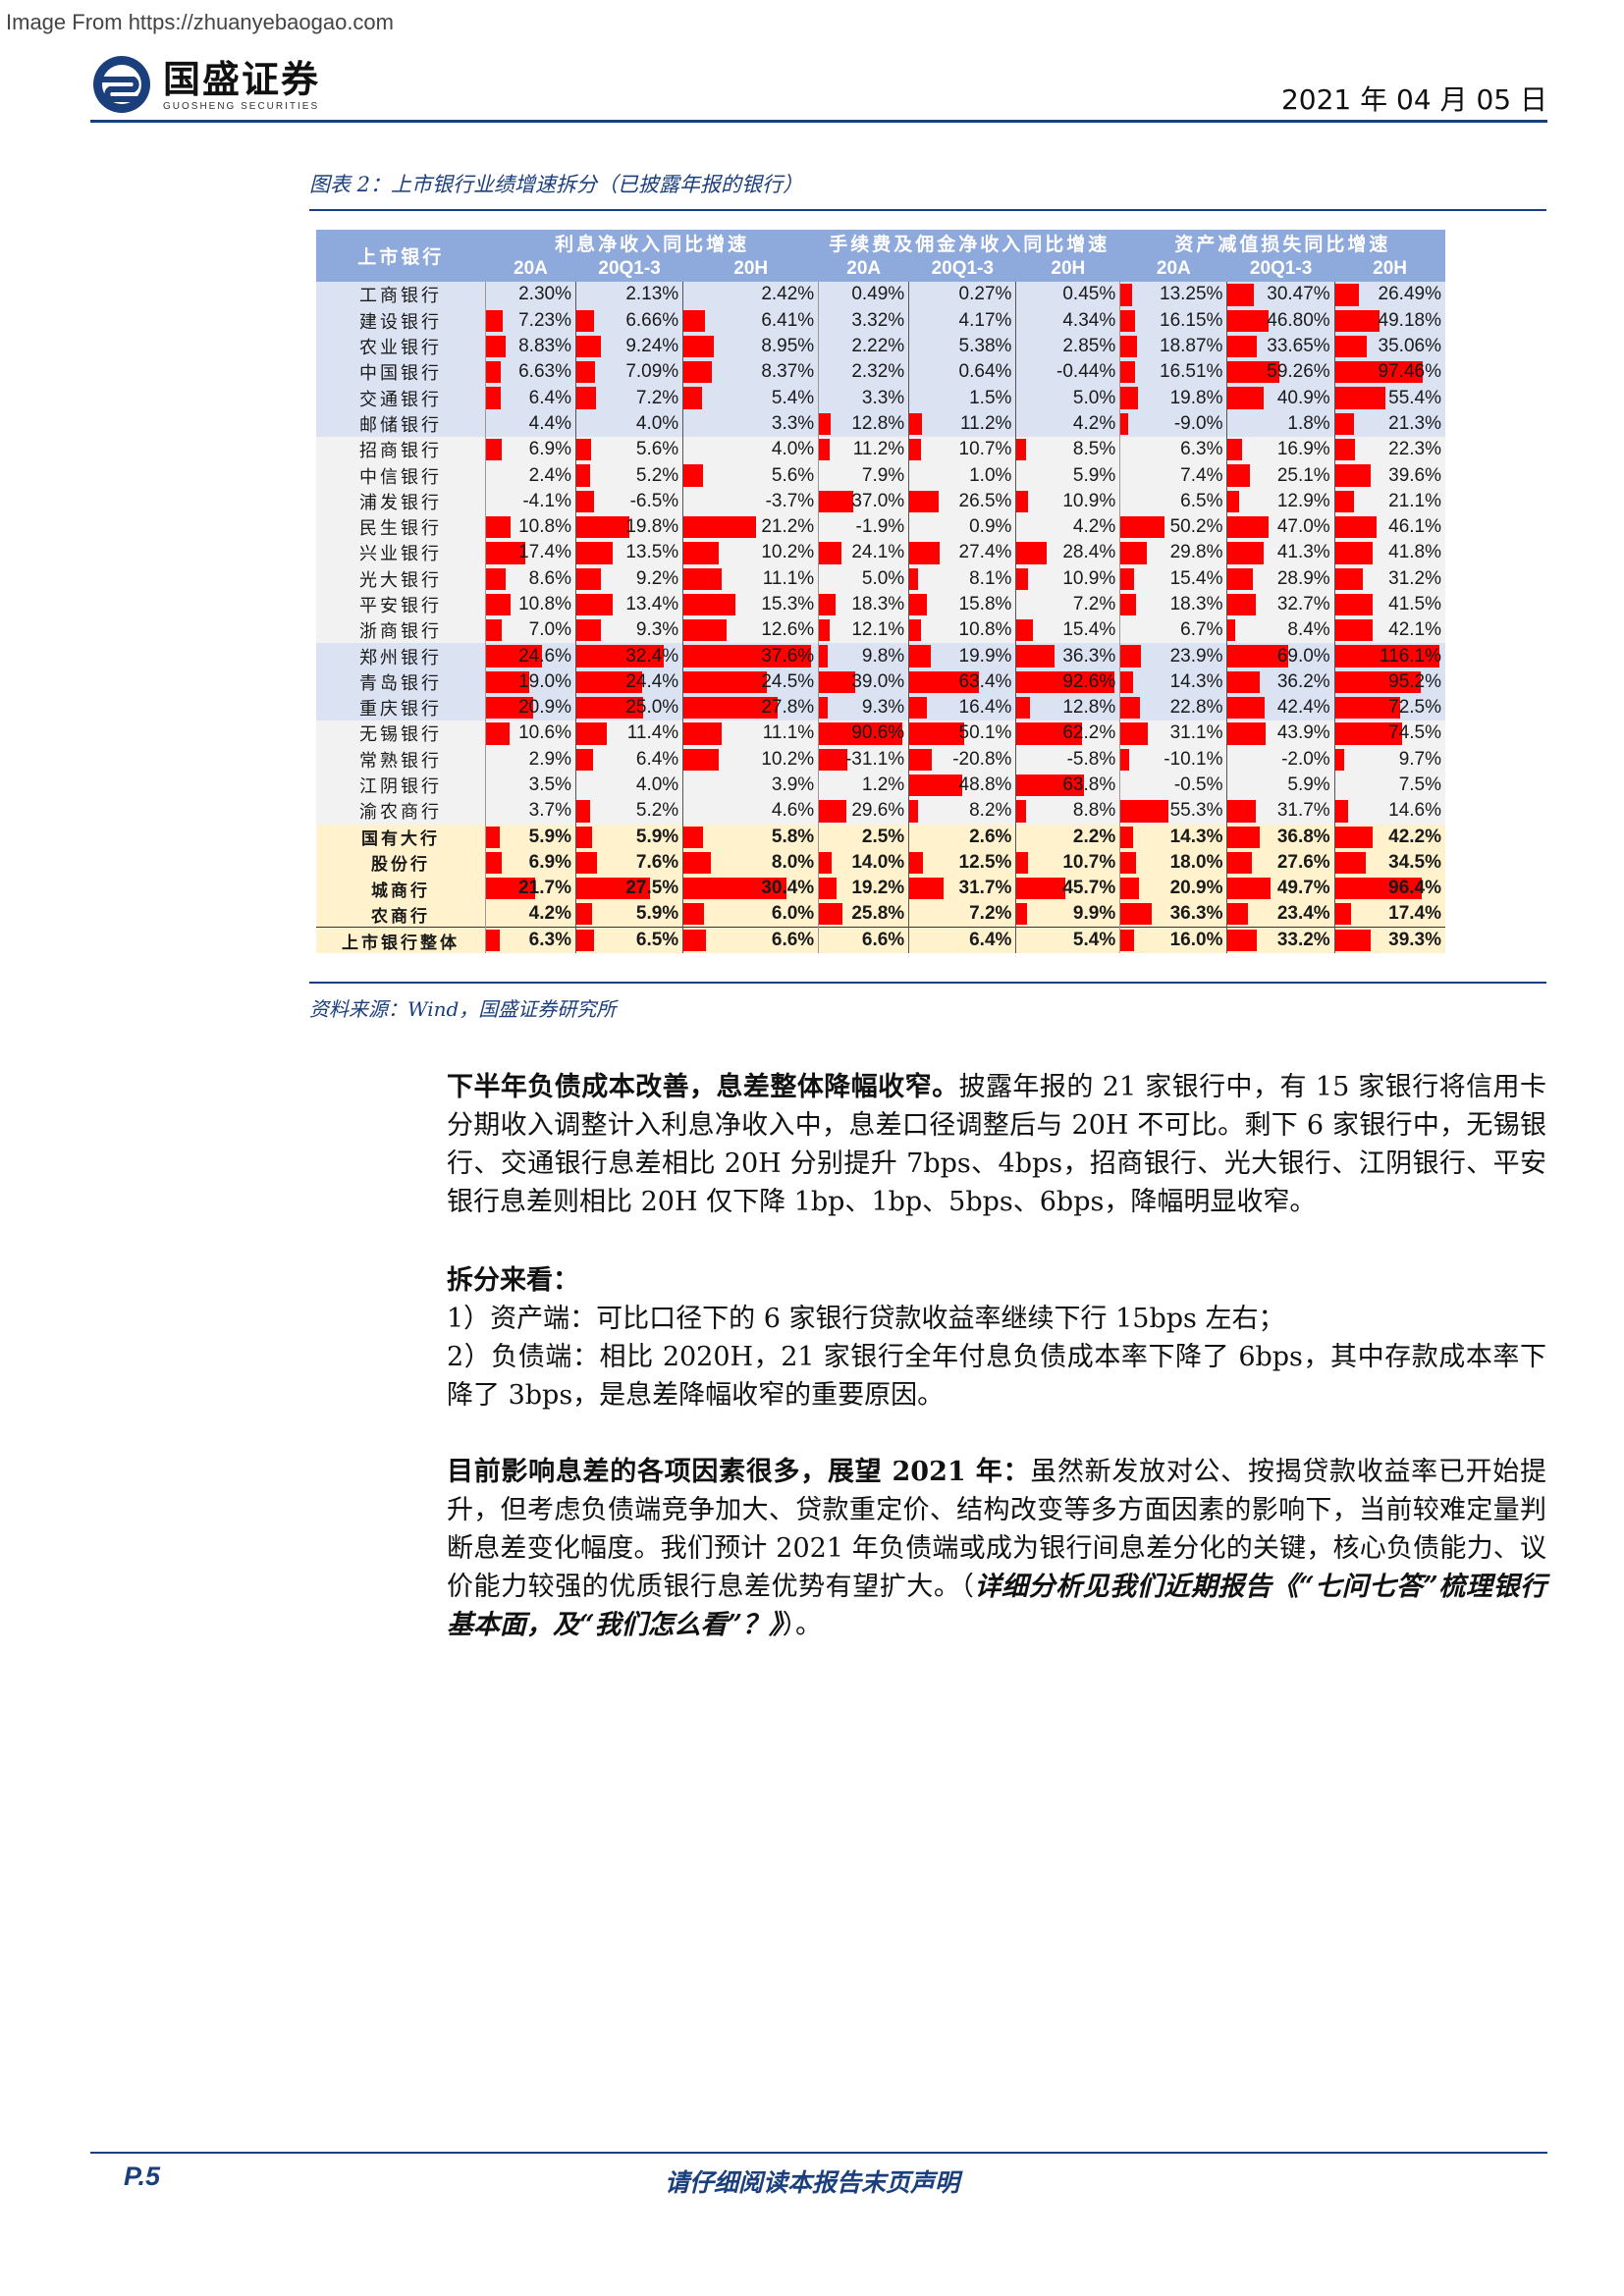 The height and width of the screenshot is (2296, 1624). What do you see at coordinates (401, 475) in the screenshot?
I see `bank-name-cell: 中信银行` at bounding box center [401, 475].